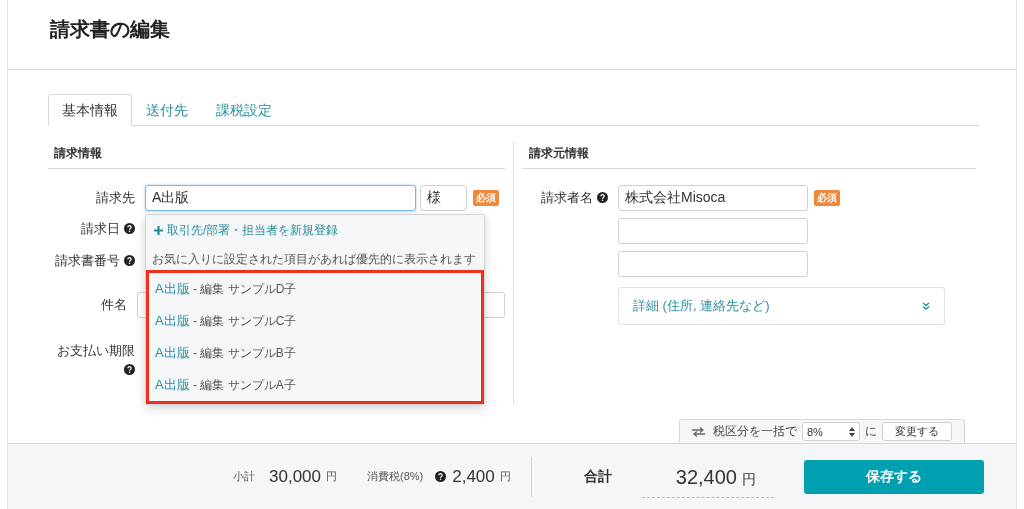 Image resolution: width=1024 pixels, height=509 pixels. What do you see at coordinates (749, 155) in the screenshot?
I see `section-heading: 請求元情報` at bounding box center [749, 155].